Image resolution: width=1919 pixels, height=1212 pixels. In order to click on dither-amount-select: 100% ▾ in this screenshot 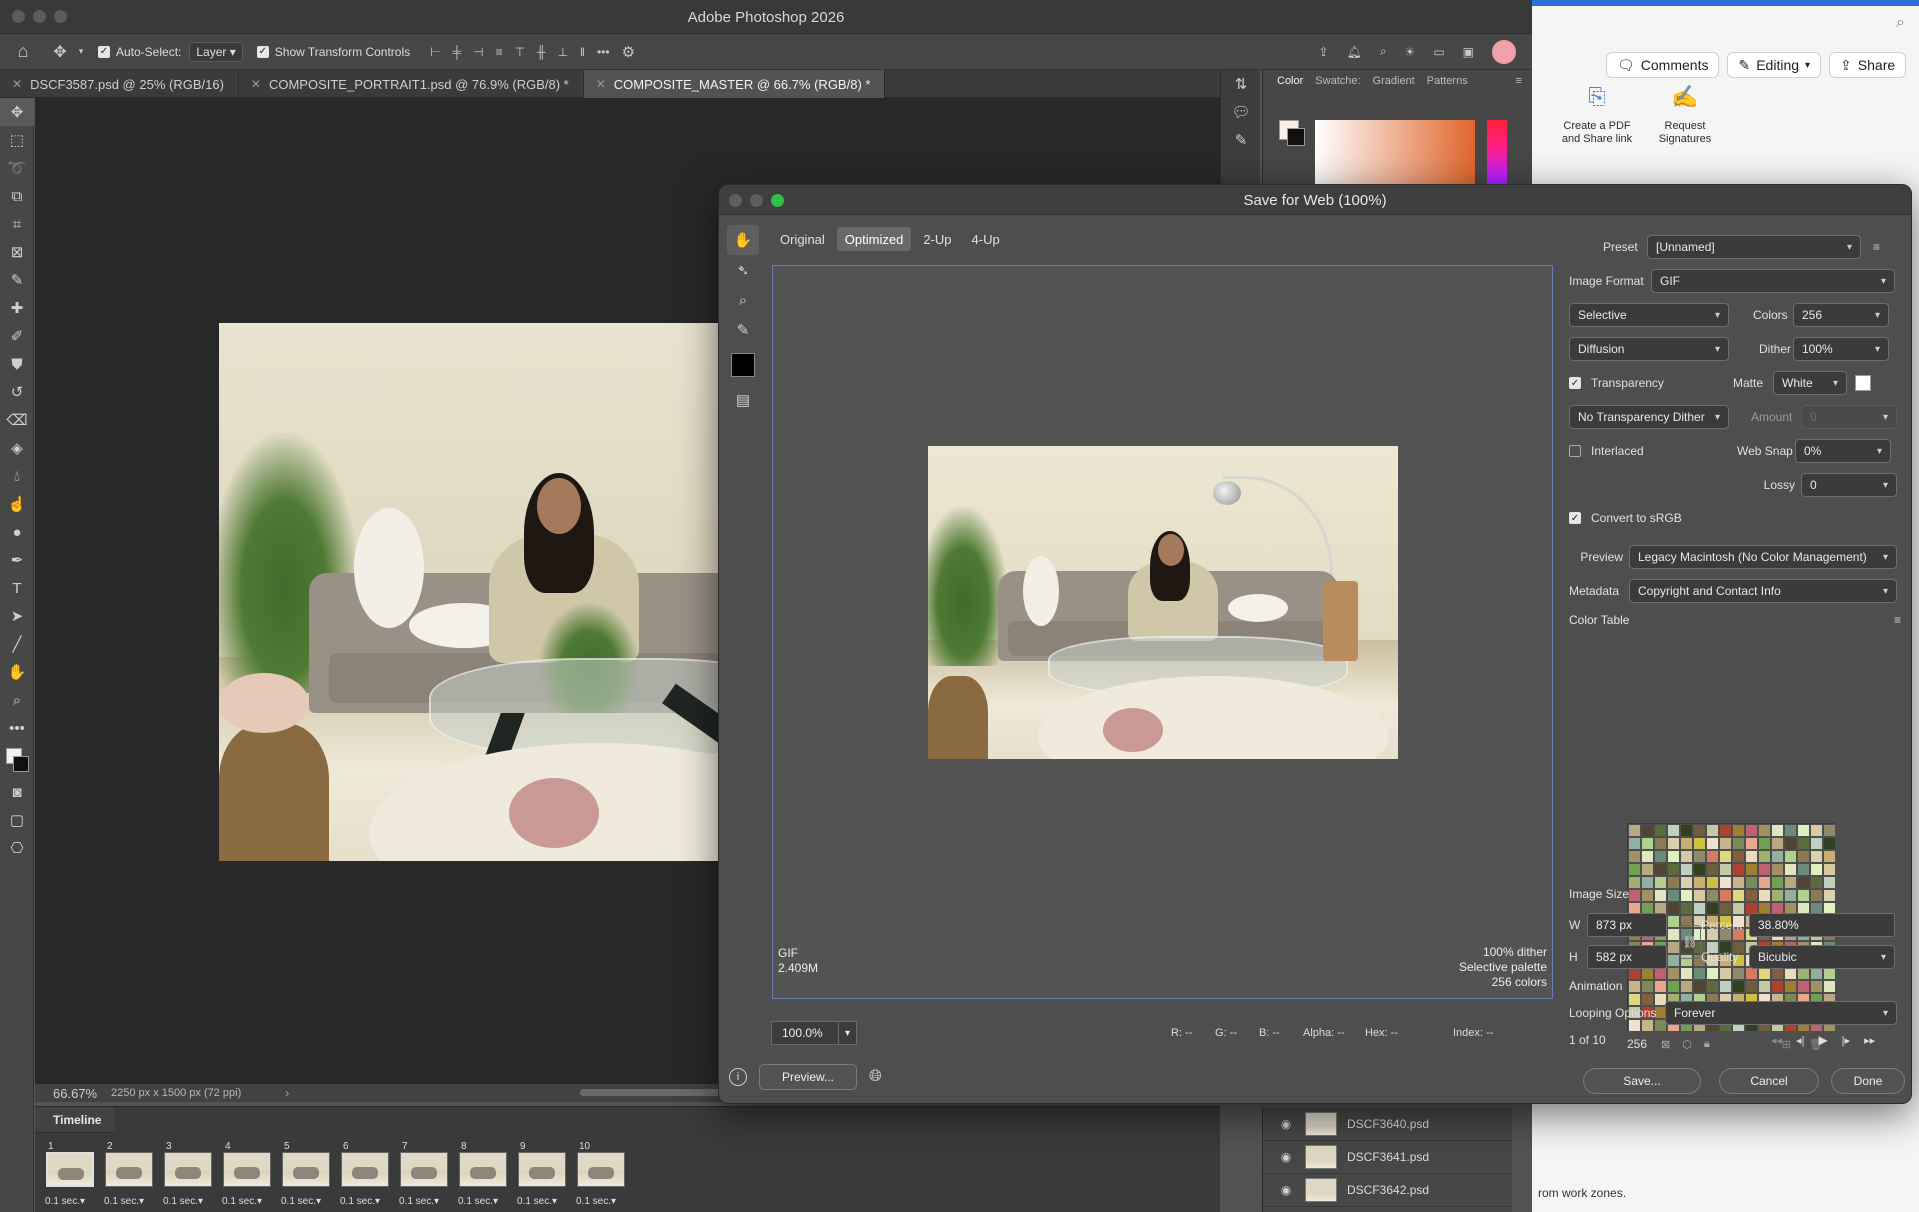, I will do `click(1841, 349)`.